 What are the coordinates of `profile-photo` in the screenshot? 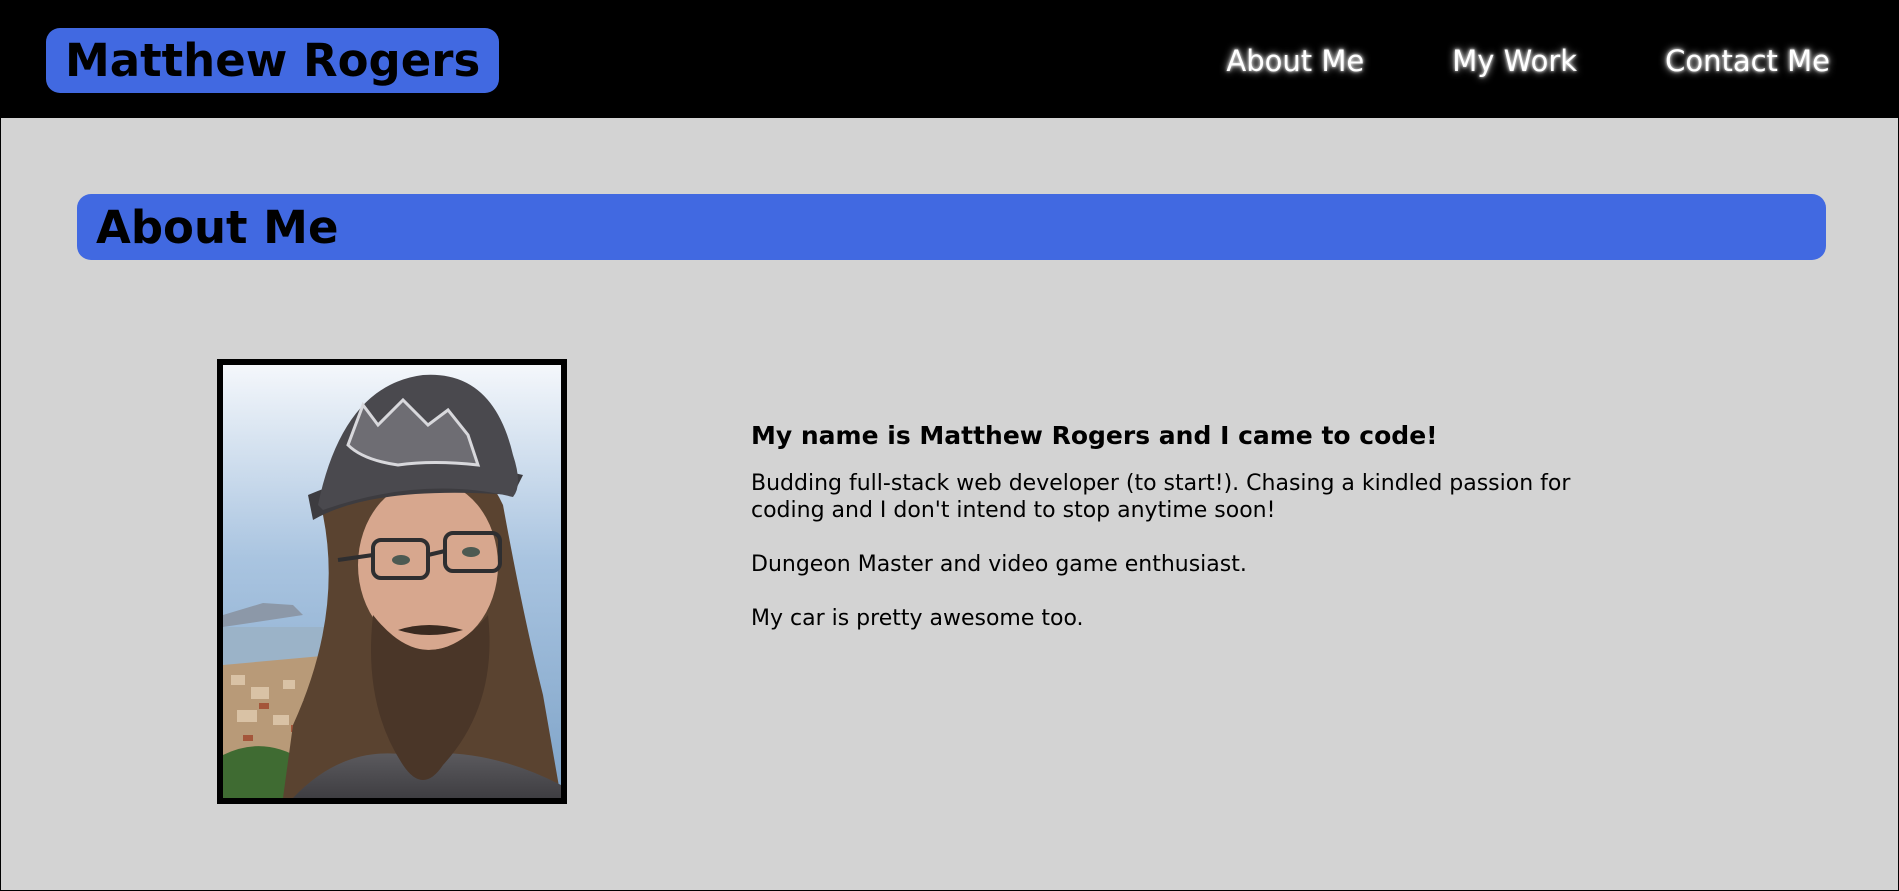 It's located at (392, 581).